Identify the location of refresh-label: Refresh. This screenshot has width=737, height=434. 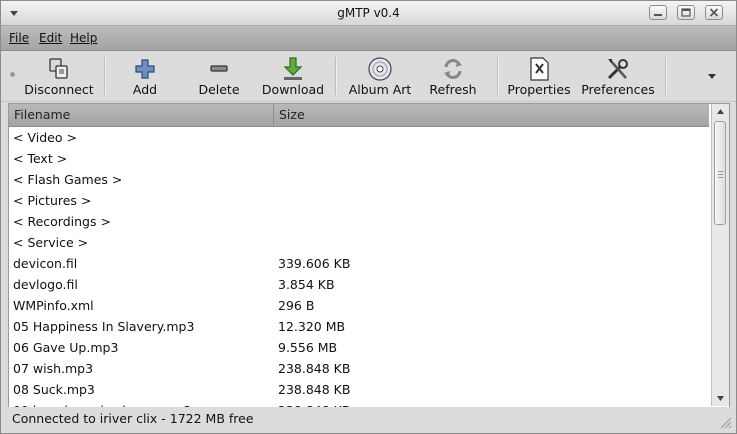
(453, 89).